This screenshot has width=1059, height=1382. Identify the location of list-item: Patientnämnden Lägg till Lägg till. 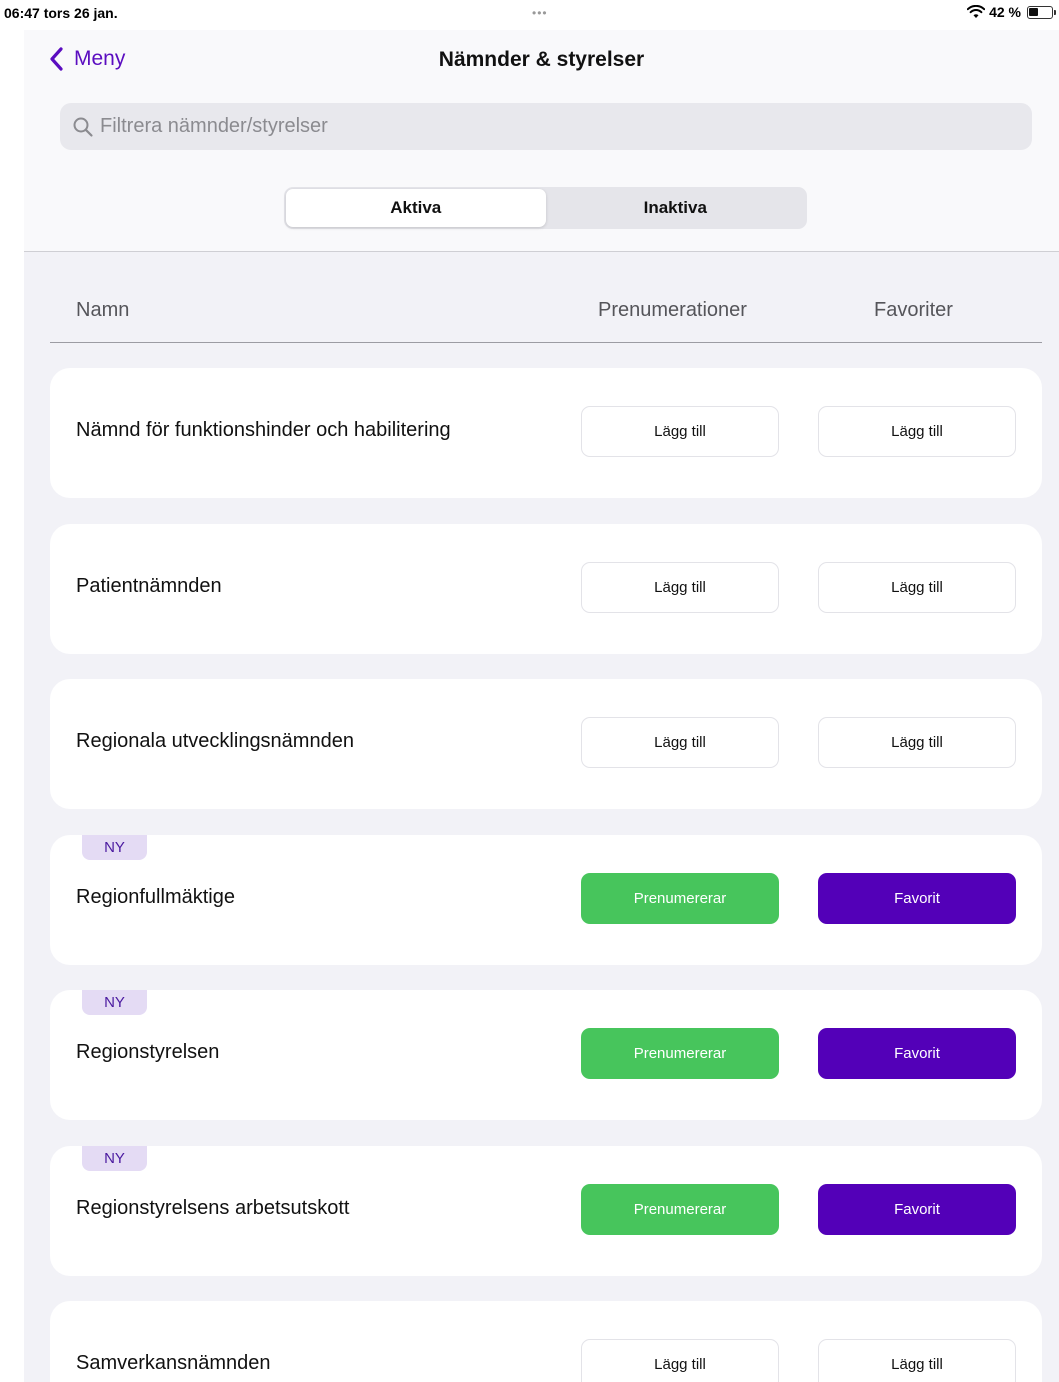
(546, 589).